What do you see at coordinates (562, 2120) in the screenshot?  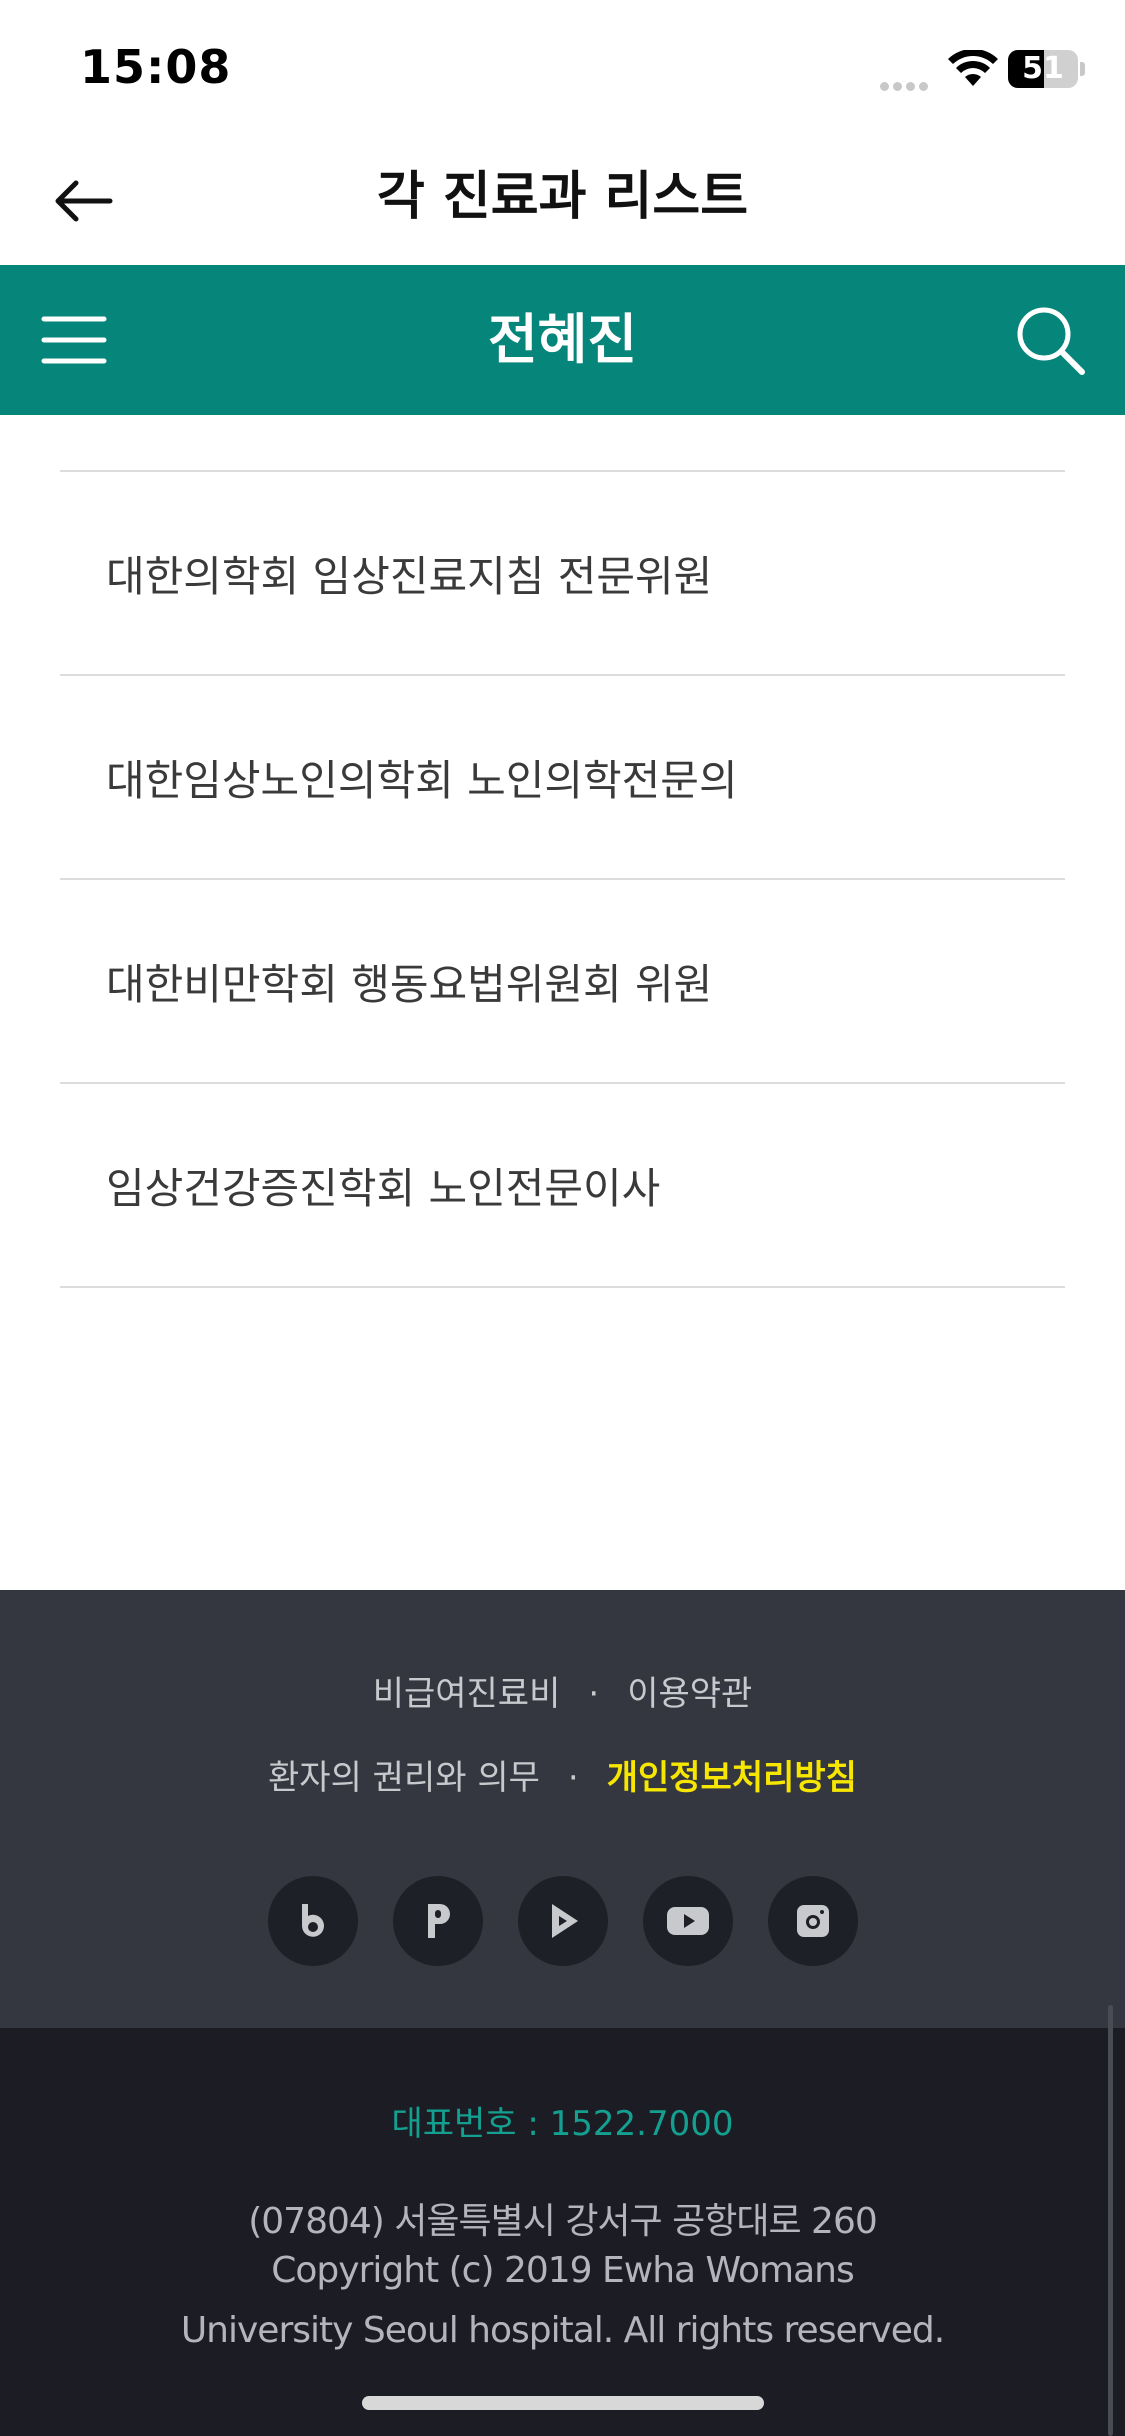 I see `phone-number: 대표번호 : 1522.7000` at bounding box center [562, 2120].